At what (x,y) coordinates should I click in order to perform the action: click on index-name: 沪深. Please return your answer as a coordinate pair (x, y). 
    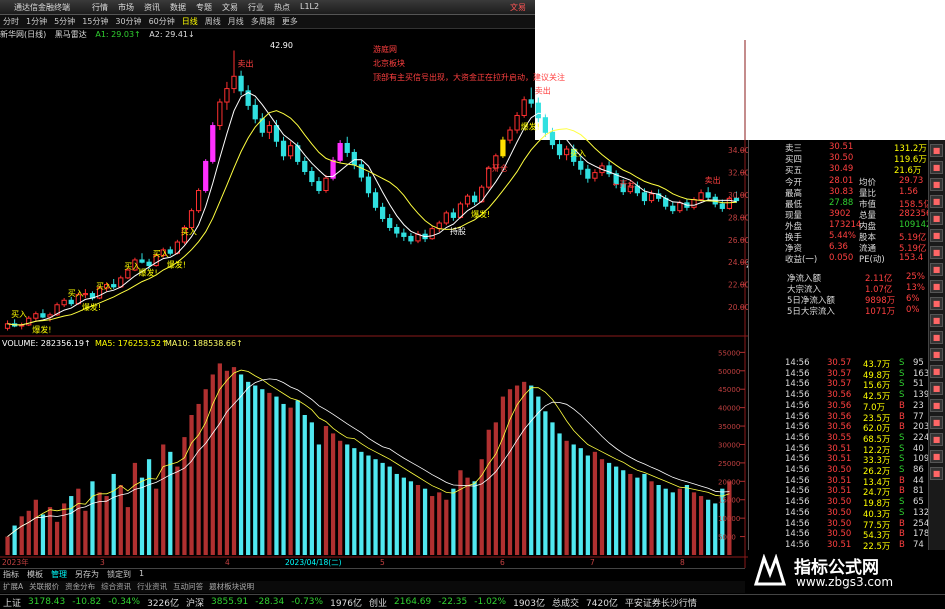
    Looking at the image, I should click on (195, 602).